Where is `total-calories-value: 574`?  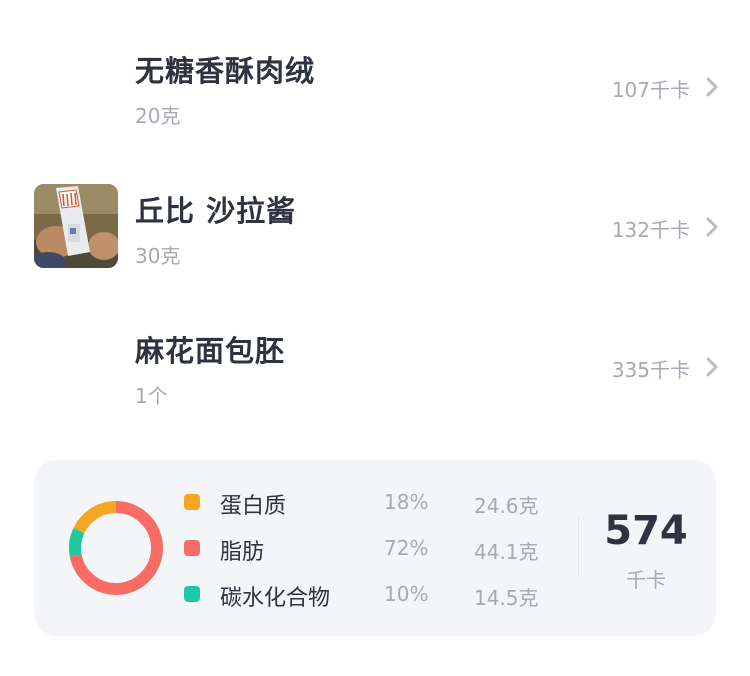 total-calories-value: 574 is located at coordinates (646, 531).